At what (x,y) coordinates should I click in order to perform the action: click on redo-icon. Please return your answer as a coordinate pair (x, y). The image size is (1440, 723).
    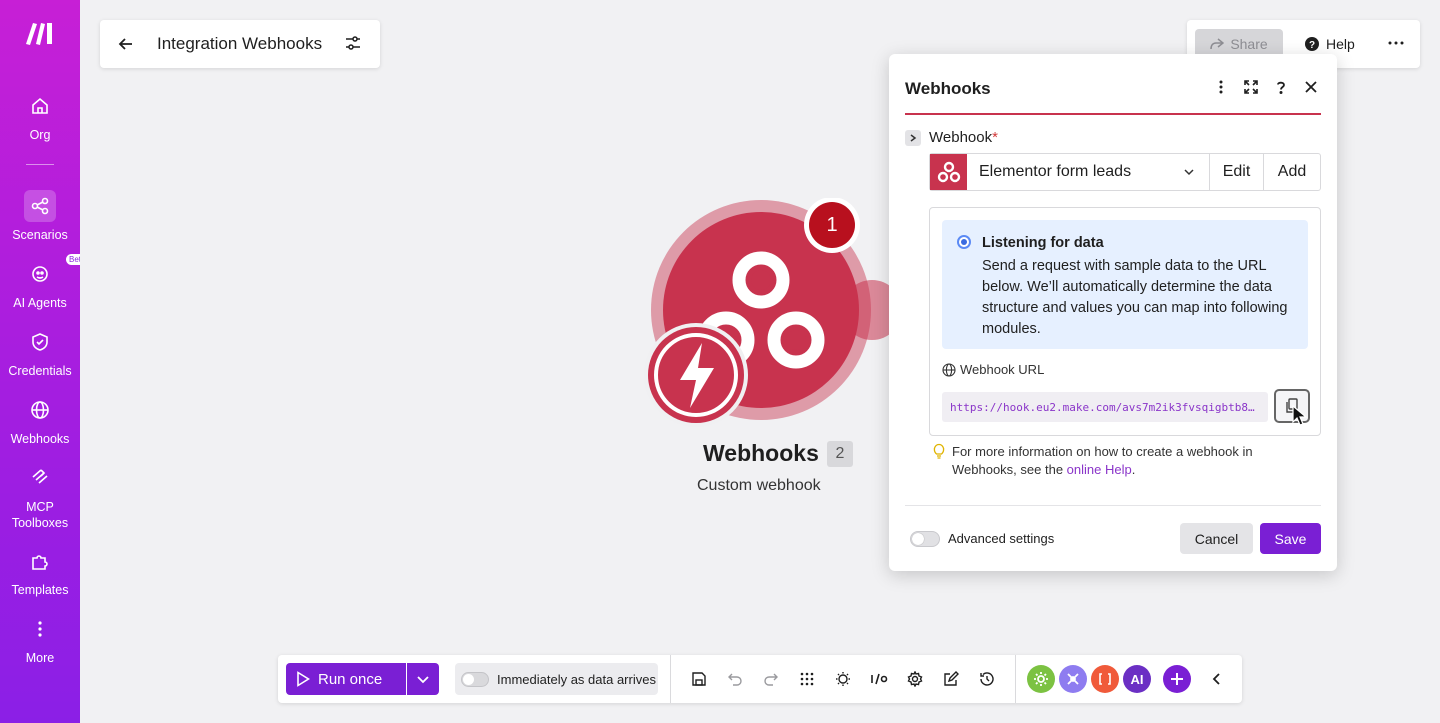
    Looking at the image, I should click on (771, 679).